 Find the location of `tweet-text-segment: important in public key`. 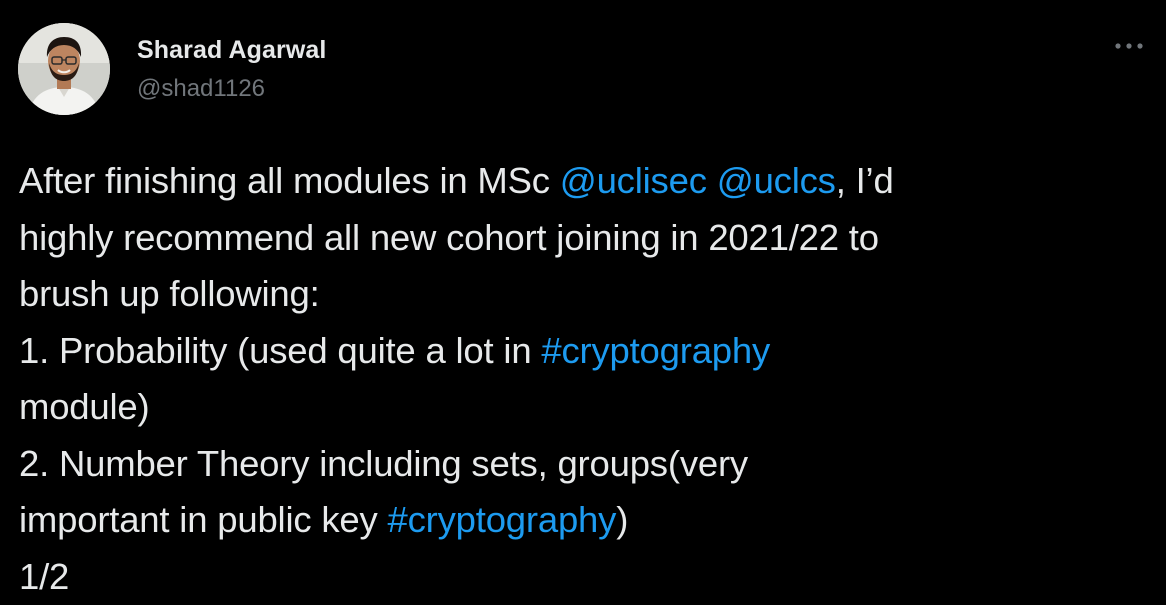

tweet-text-segment: important in public key is located at coordinates (203, 519).